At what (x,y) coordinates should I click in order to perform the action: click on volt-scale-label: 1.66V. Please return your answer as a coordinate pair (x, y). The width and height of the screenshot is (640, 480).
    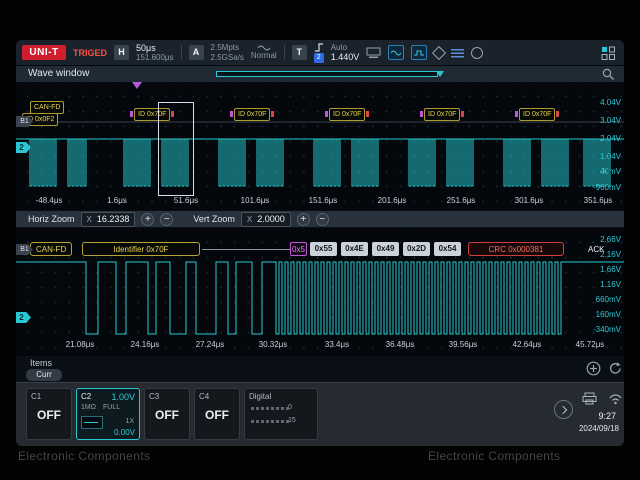
    Looking at the image, I should click on (610, 269).